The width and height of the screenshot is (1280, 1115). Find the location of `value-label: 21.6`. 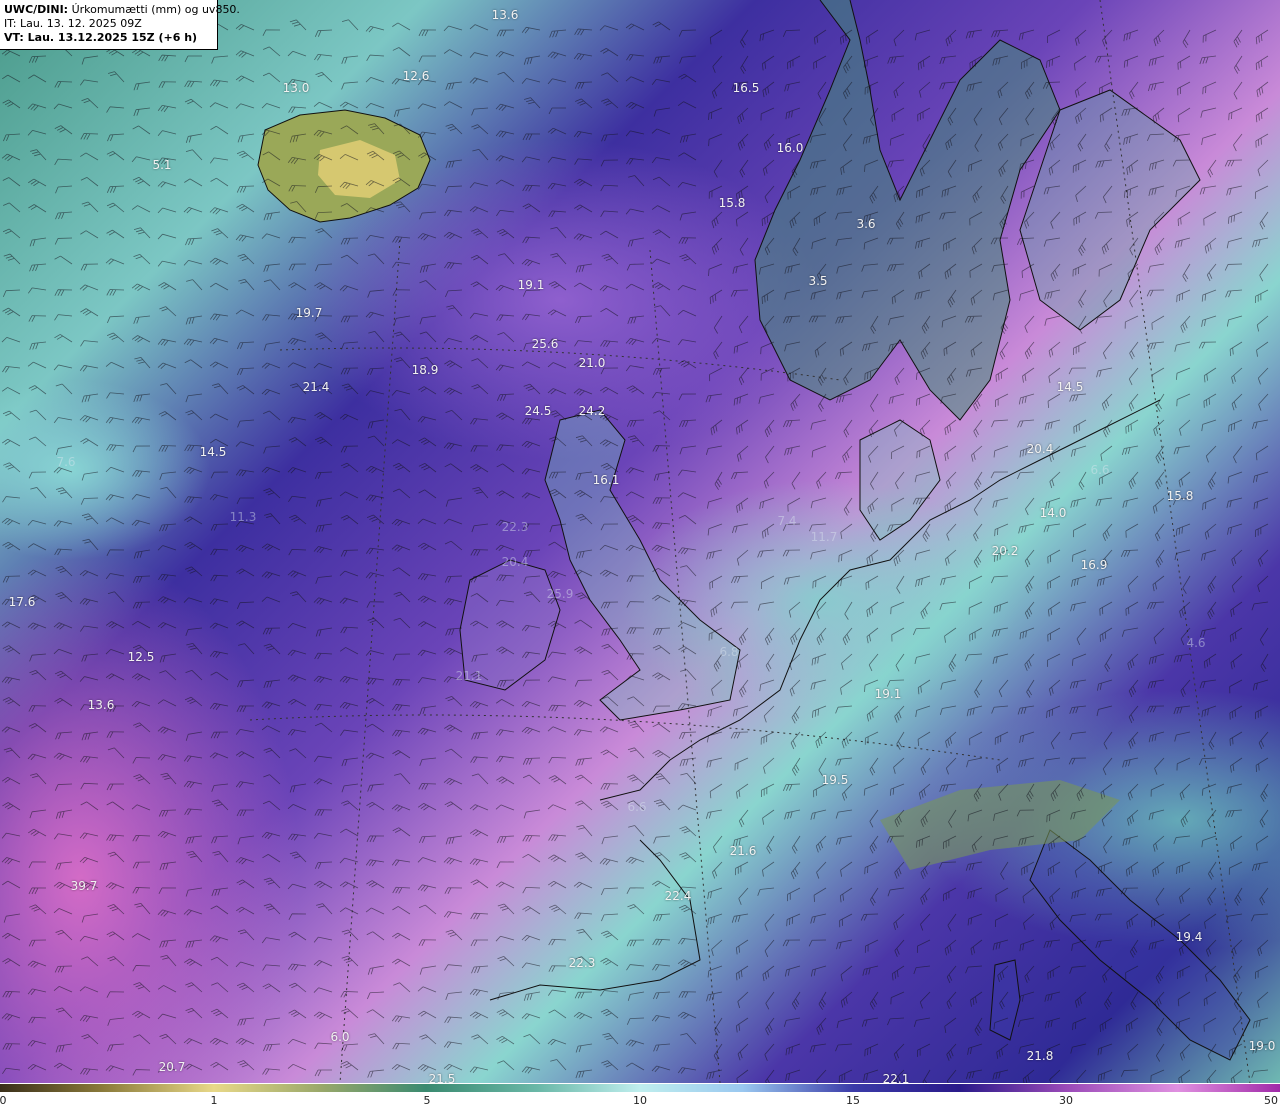

value-label: 21.6 is located at coordinates (743, 851).